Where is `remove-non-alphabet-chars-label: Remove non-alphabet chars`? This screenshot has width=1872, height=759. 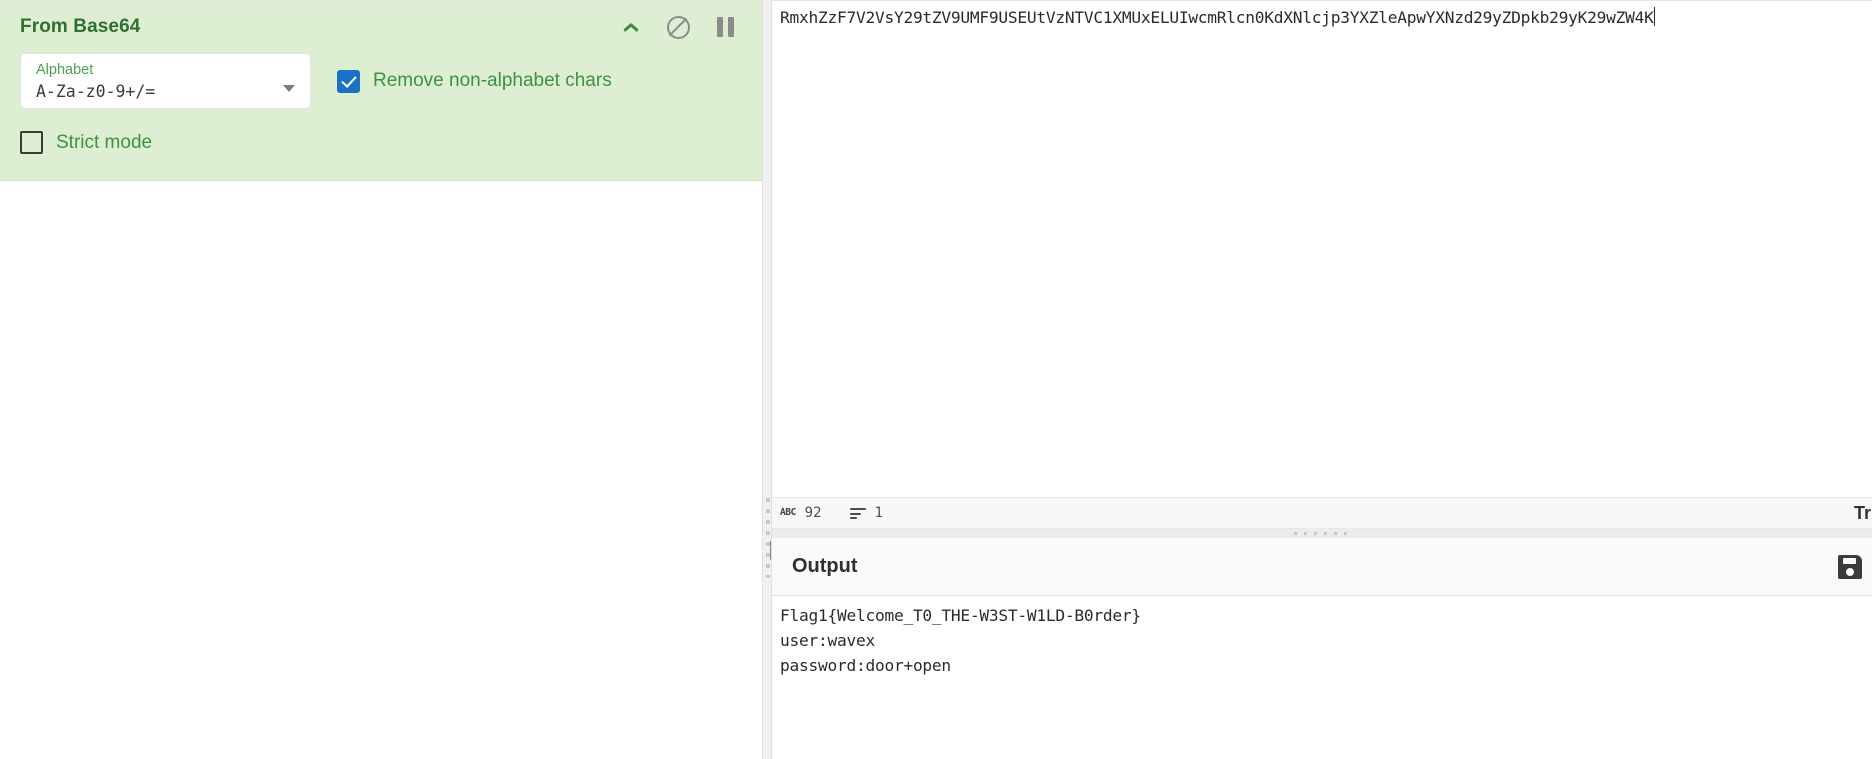 remove-non-alphabet-chars-label: Remove non-alphabet chars is located at coordinates (492, 80).